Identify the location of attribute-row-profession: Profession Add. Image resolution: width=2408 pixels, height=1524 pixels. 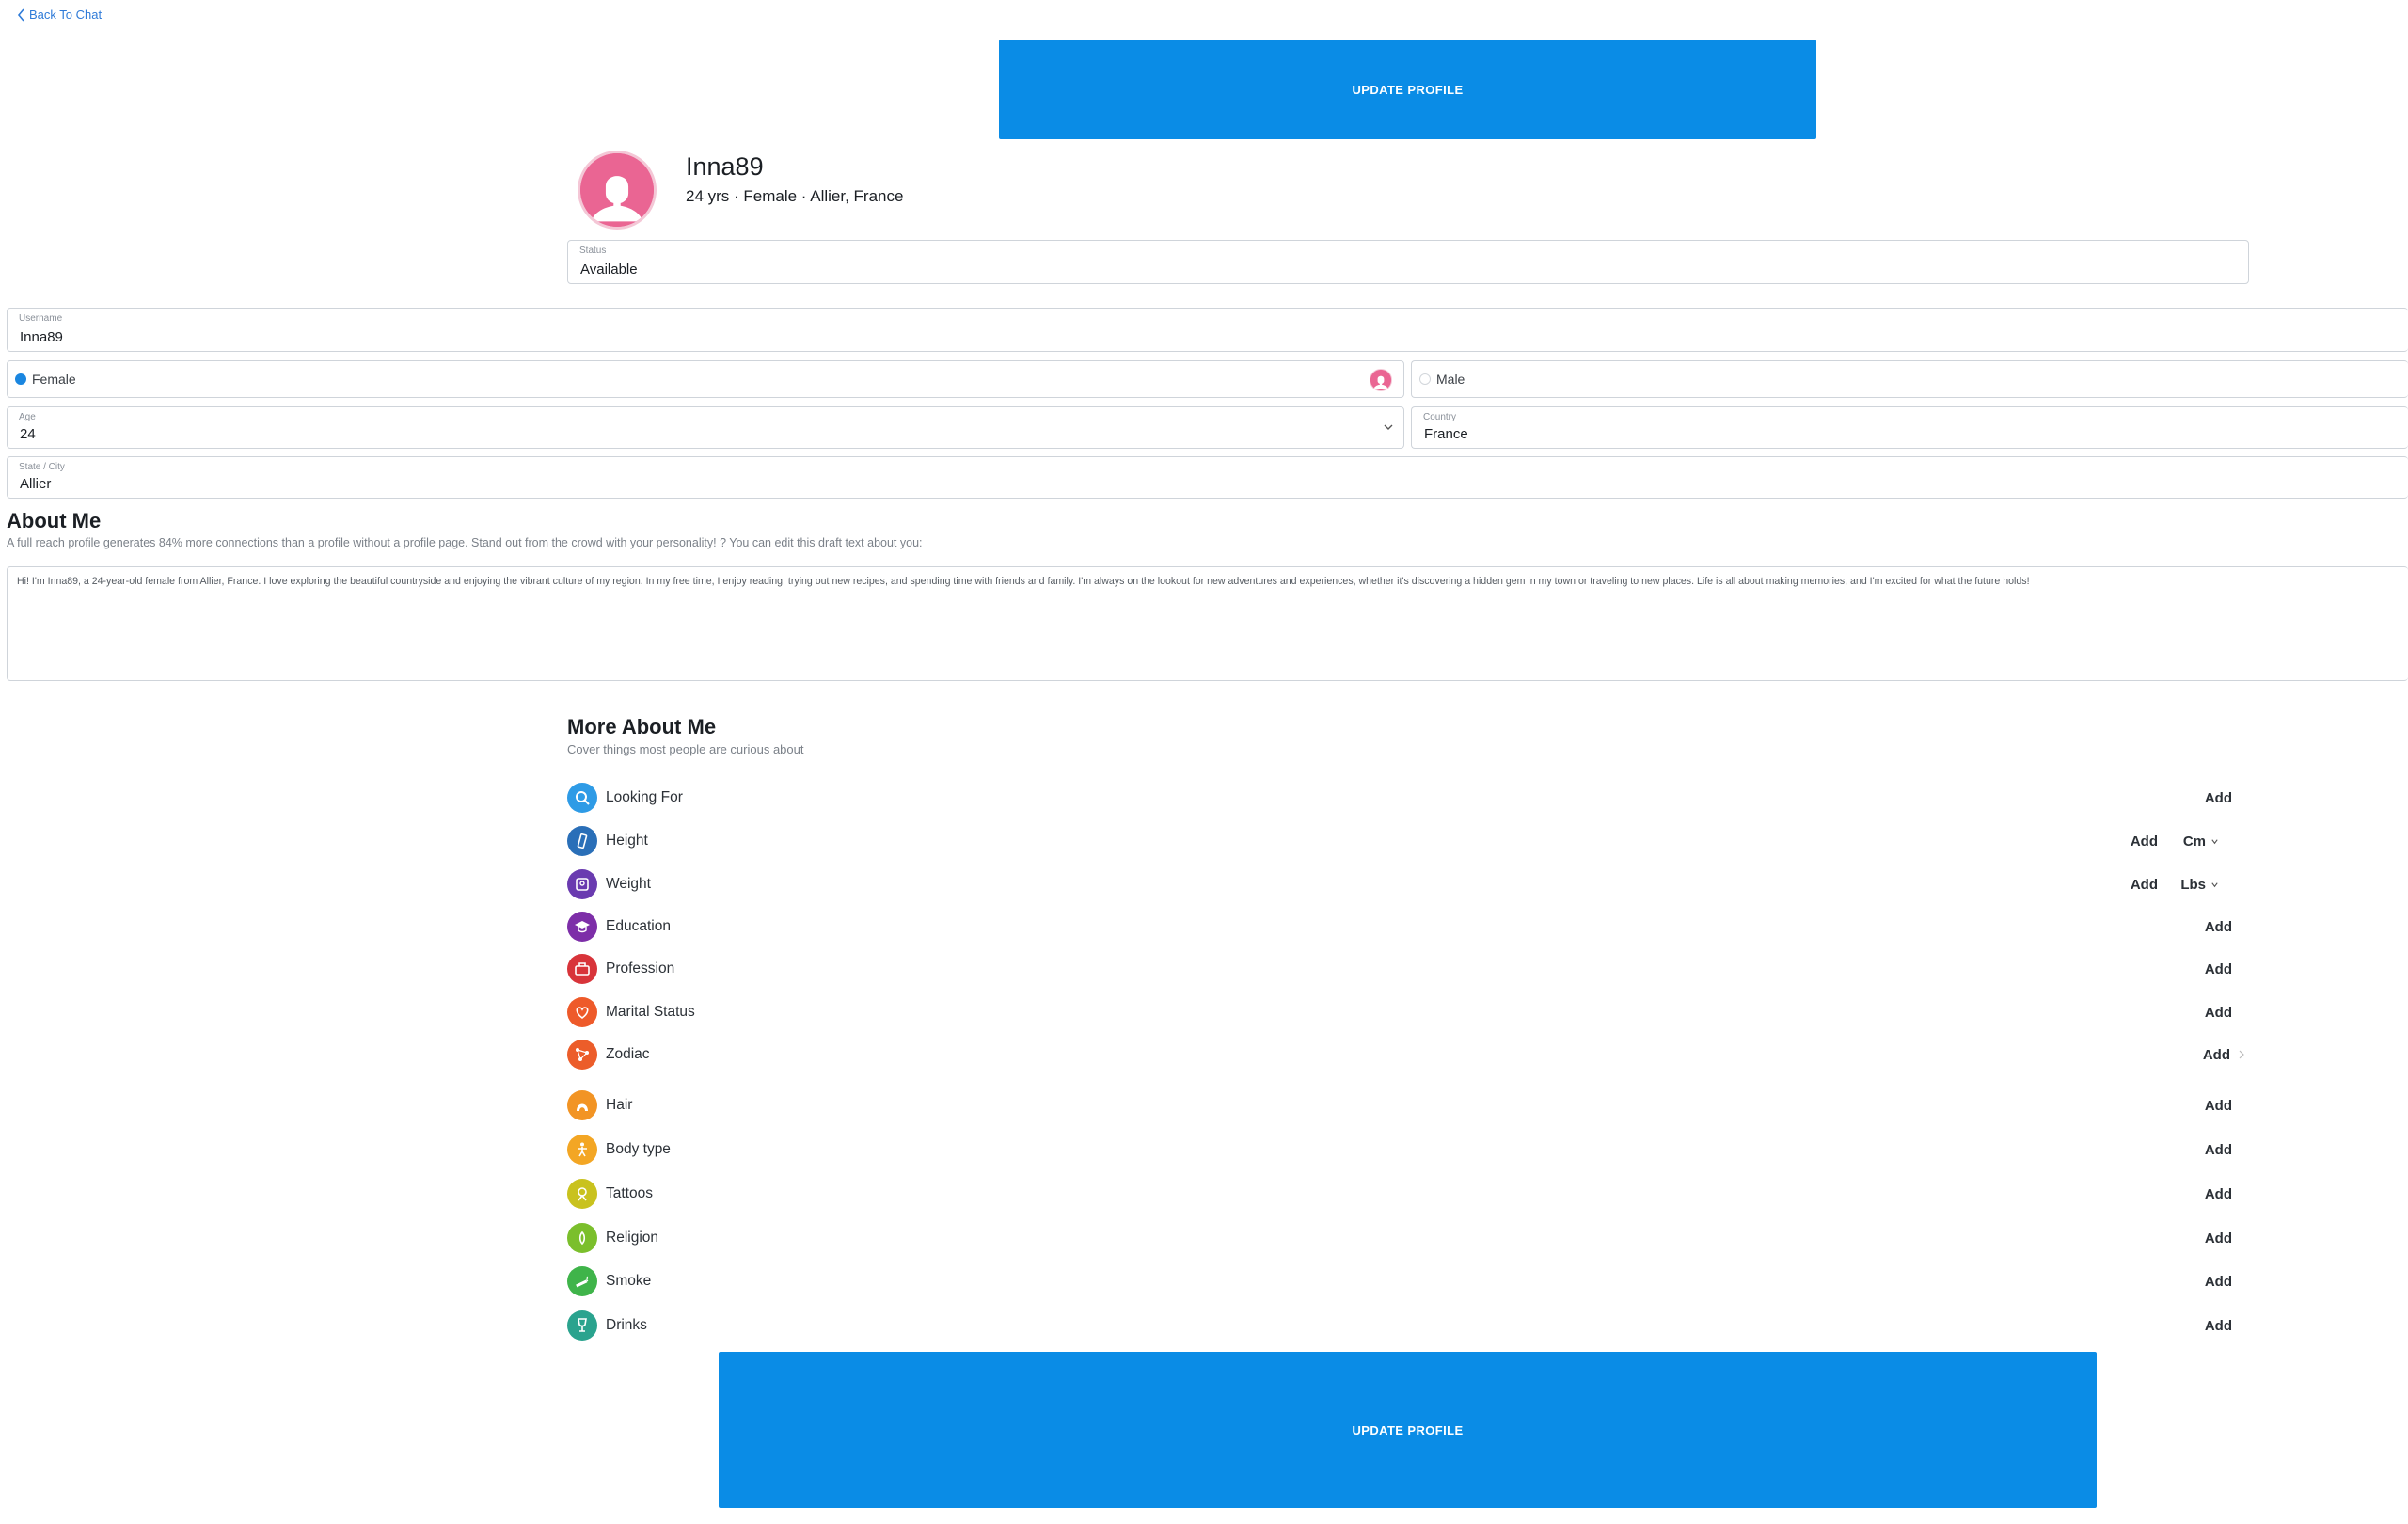
(1399, 969).